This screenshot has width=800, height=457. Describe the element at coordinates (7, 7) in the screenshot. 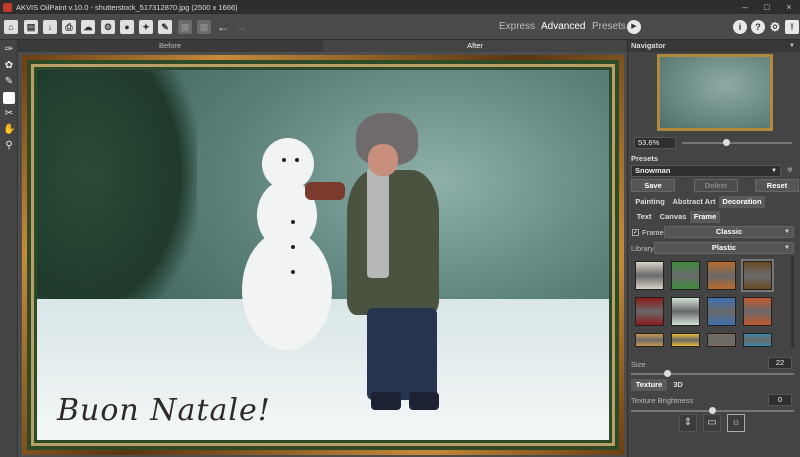

I see `app-logo-icon` at that location.